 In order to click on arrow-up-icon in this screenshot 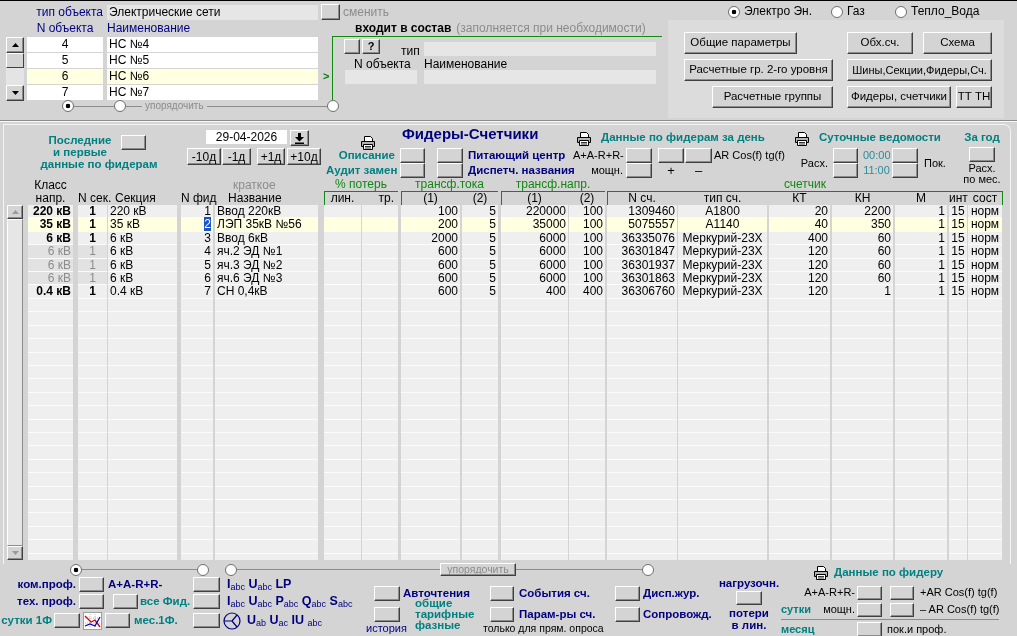, I will do `click(15, 212)`.